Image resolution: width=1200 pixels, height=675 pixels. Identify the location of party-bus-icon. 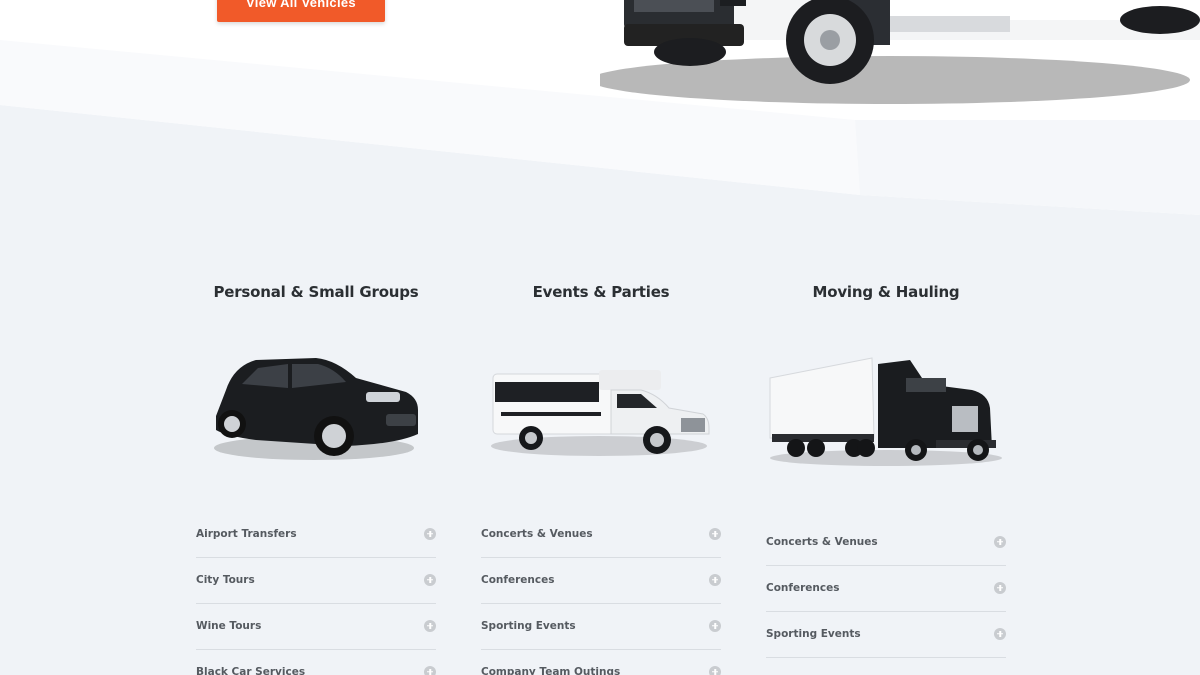
(601, 414).